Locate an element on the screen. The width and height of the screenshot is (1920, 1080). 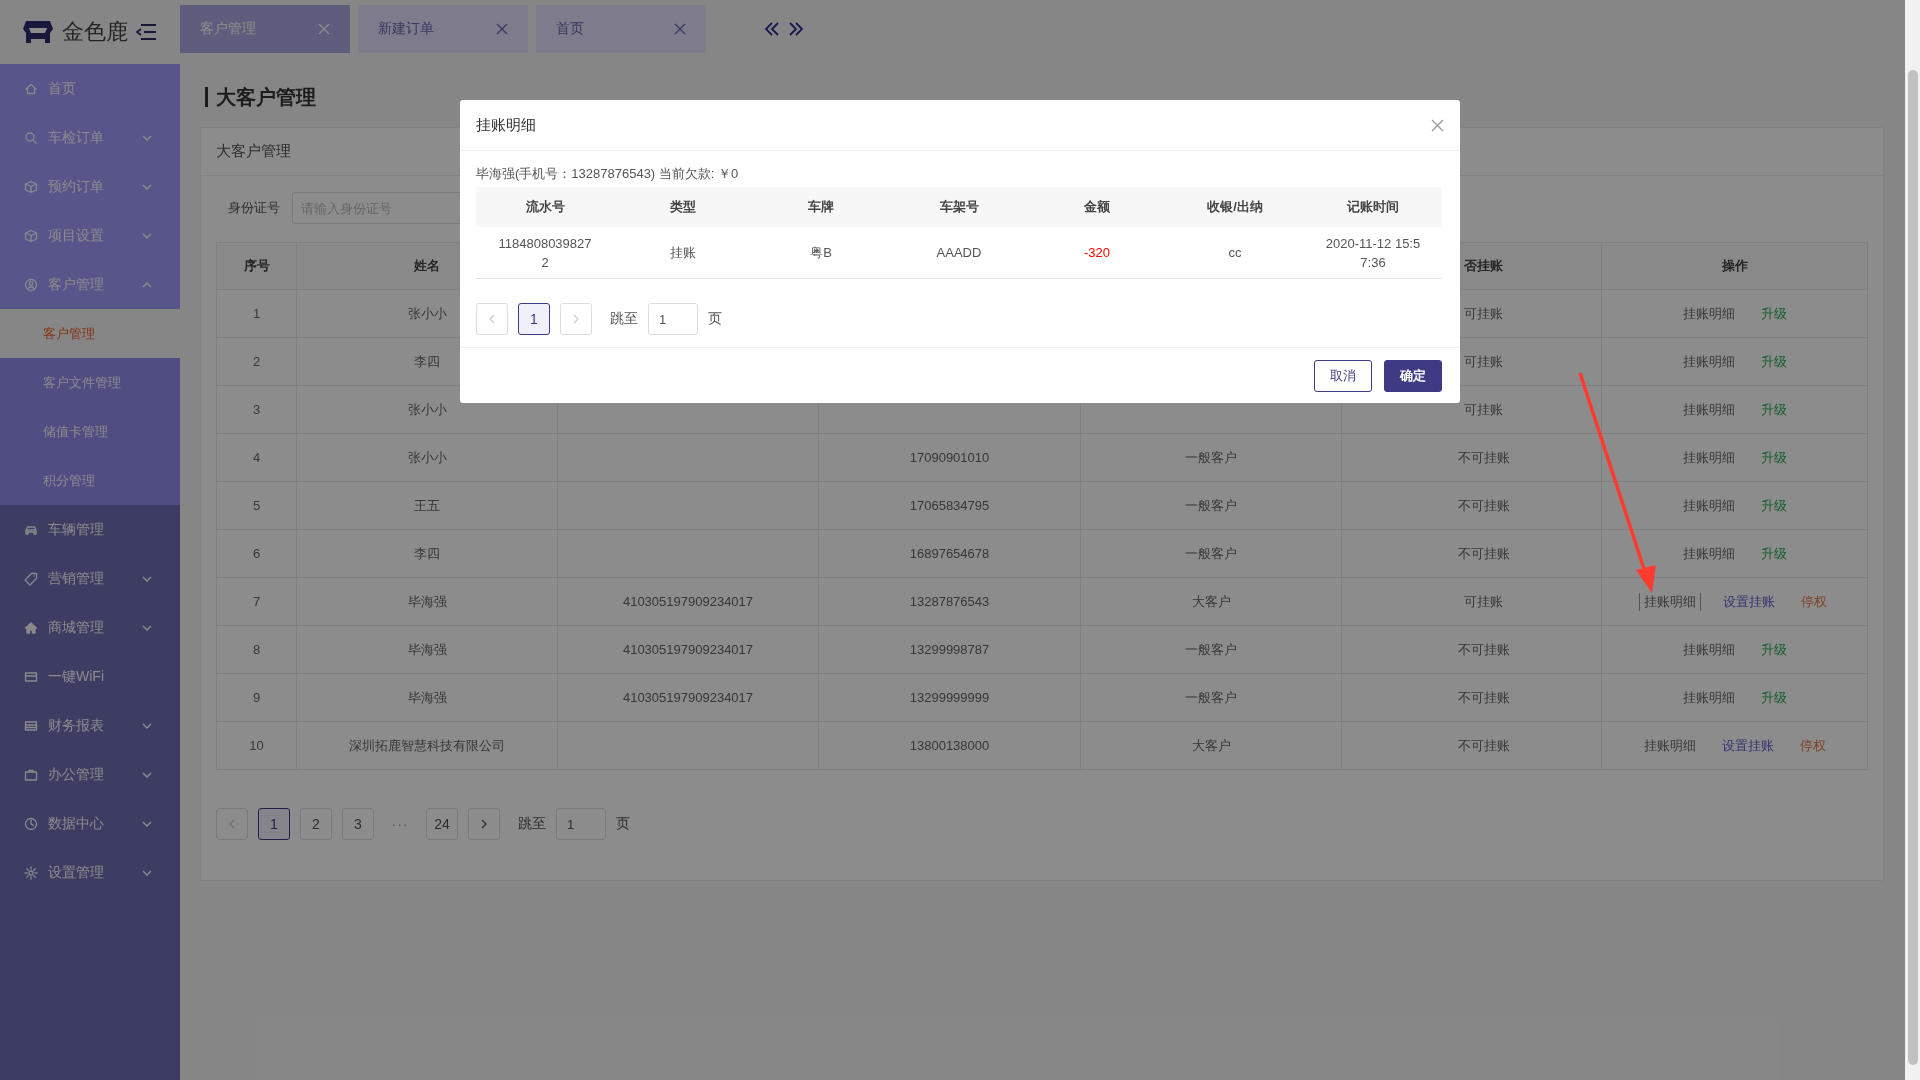
car-logo-icon is located at coordinates (38, 32).